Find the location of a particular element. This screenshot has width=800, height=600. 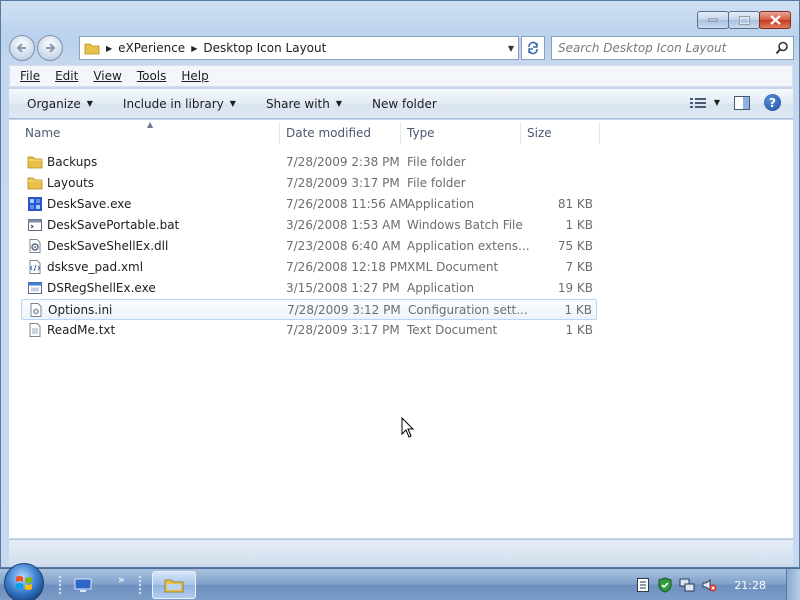

minimize-button is located at coordinates (713, 20).